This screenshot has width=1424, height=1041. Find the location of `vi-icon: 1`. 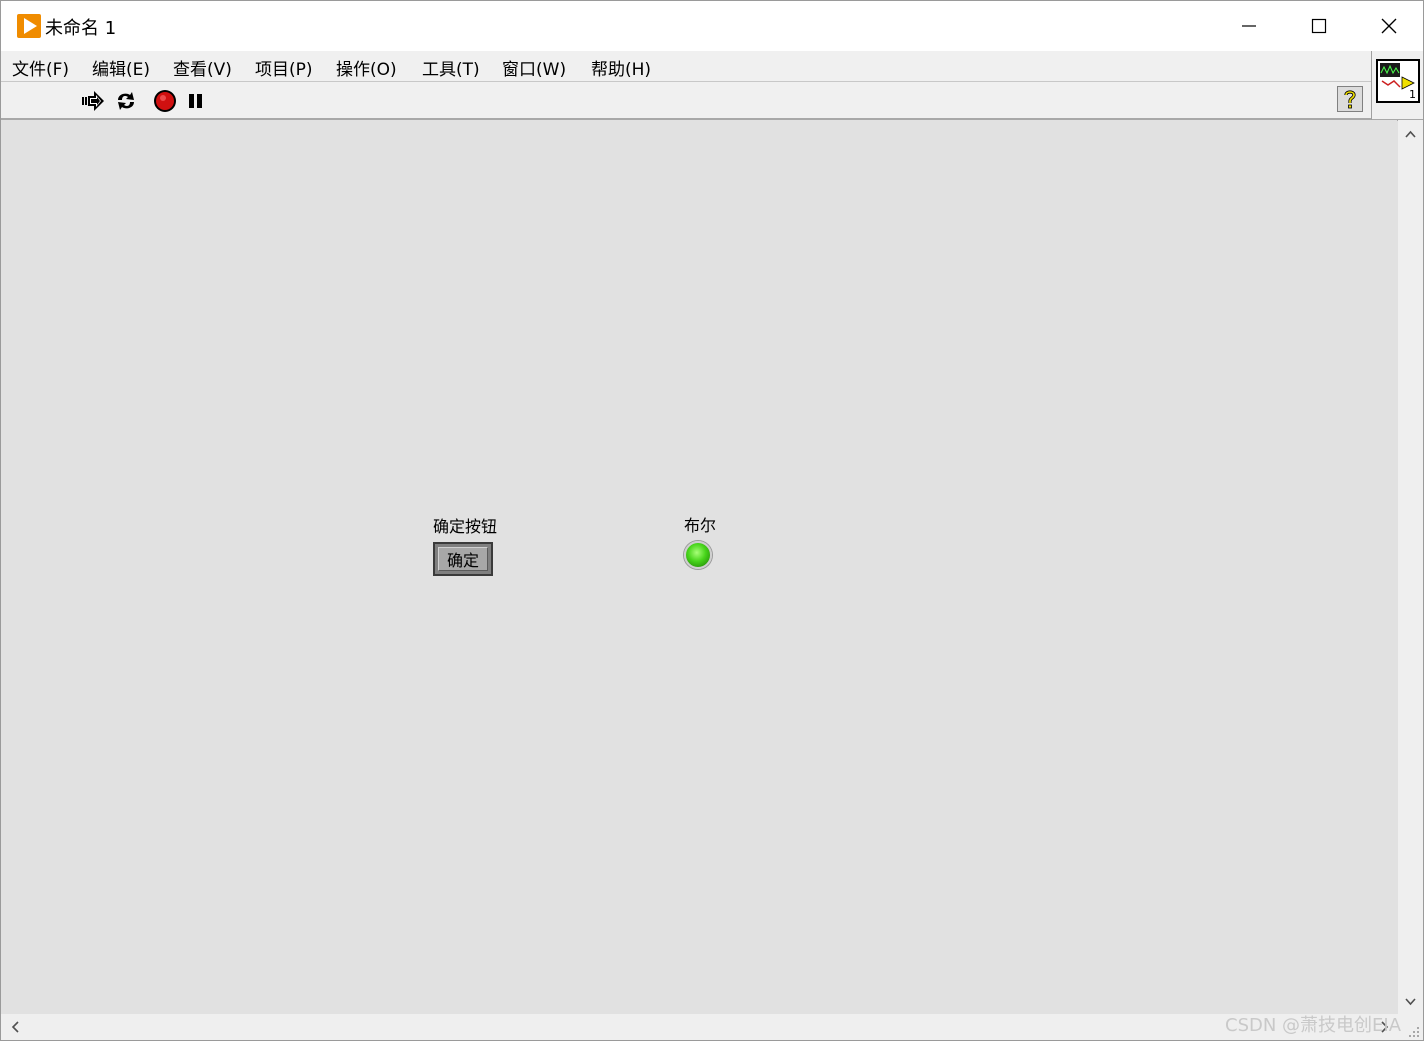

vi-icon: 1 is located at coordinates (1398, 81).